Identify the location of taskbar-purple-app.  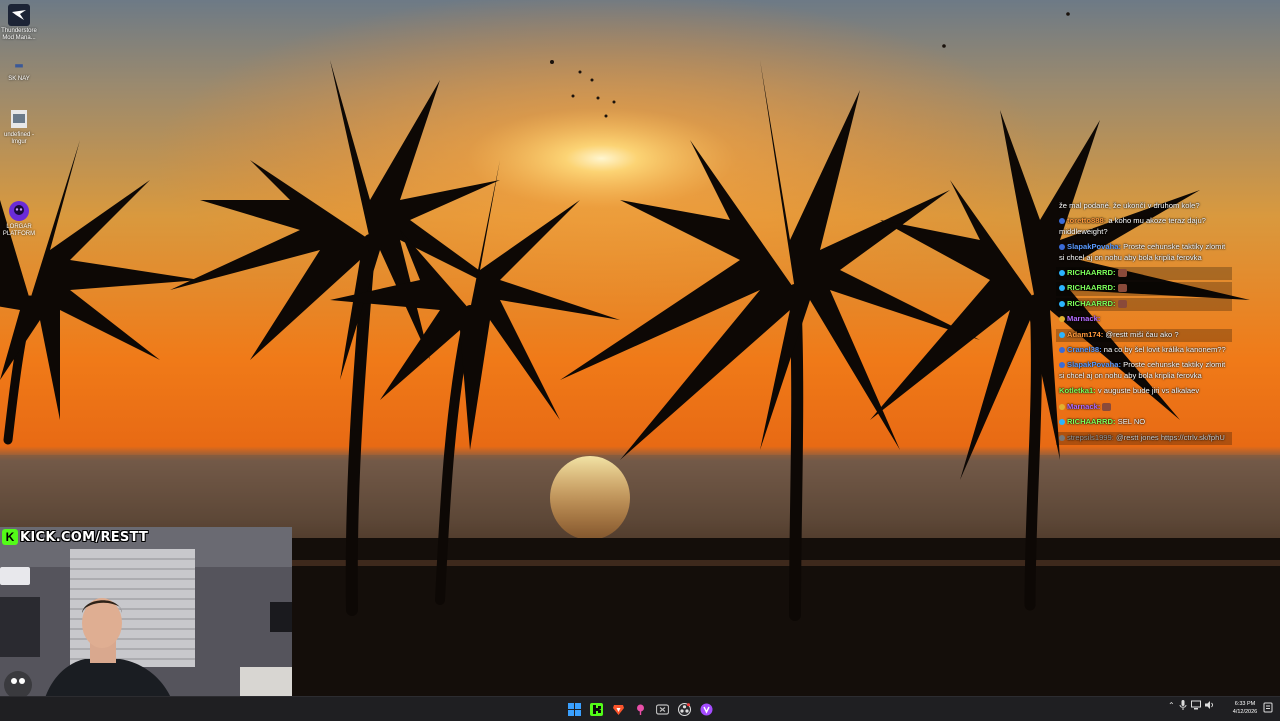
(706, 709).